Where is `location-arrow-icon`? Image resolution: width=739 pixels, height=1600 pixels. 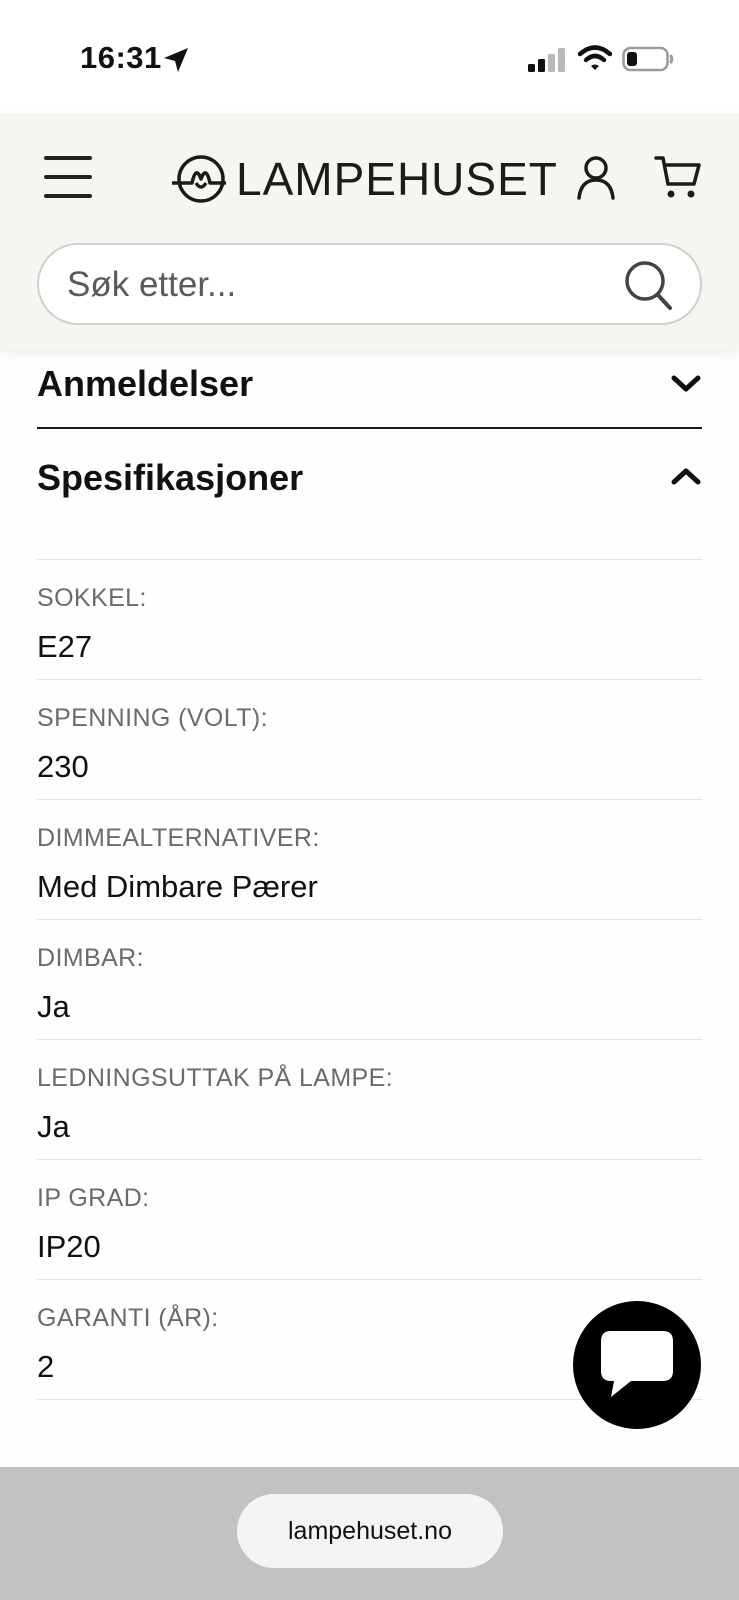 location-arrow-icon is located at coordinates (176, 60).